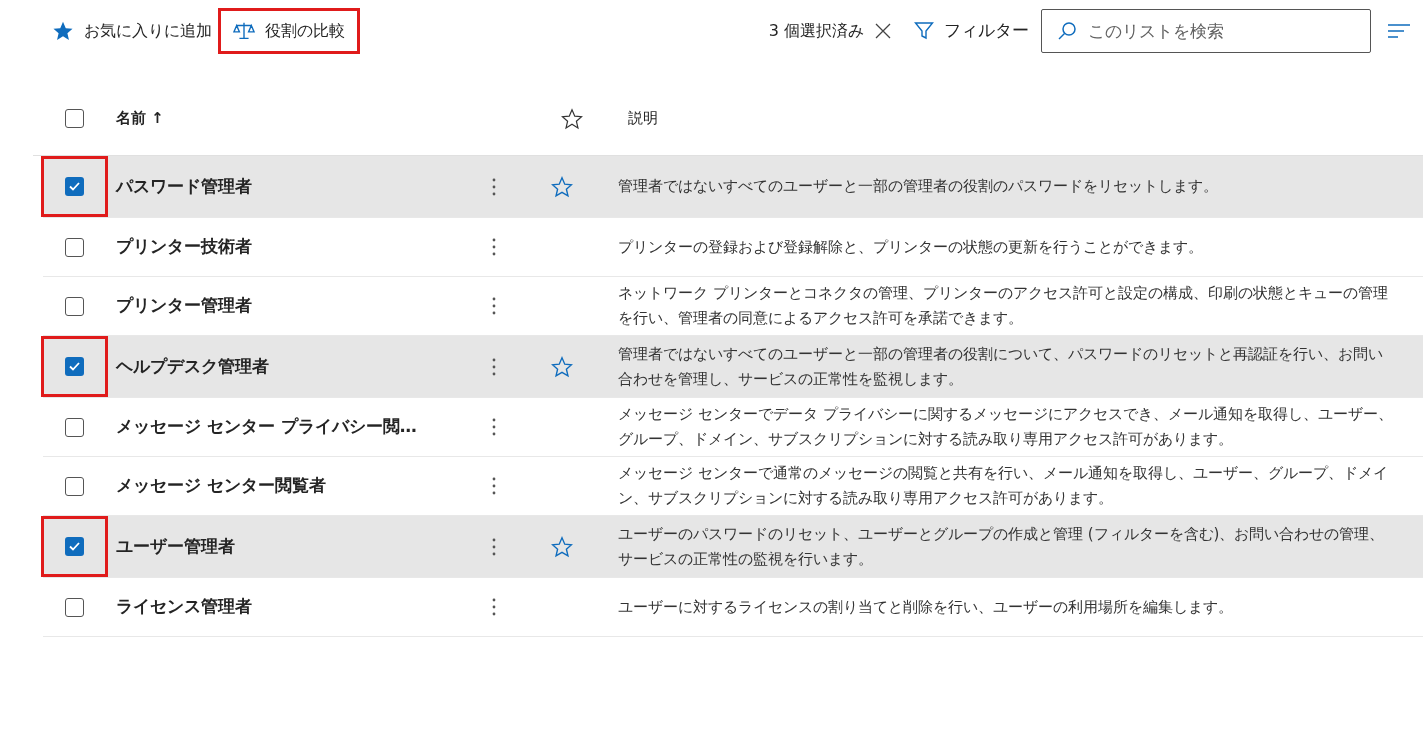 Image resolution: width=1423 pixels, height=735 pixels. What do you see at coordinates (244, 31) in the screenshot?
I see `scale-icon` at bounding box center [244, 31].